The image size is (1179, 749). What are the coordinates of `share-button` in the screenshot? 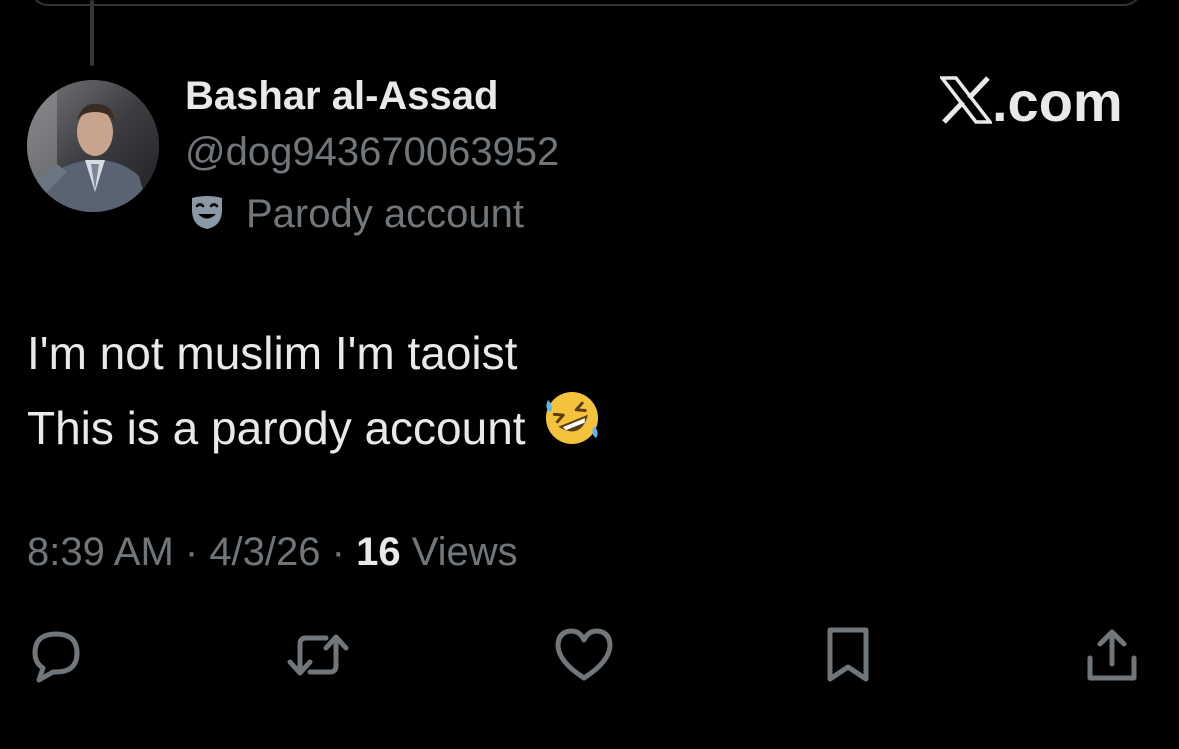 It's located at (1112, 657).